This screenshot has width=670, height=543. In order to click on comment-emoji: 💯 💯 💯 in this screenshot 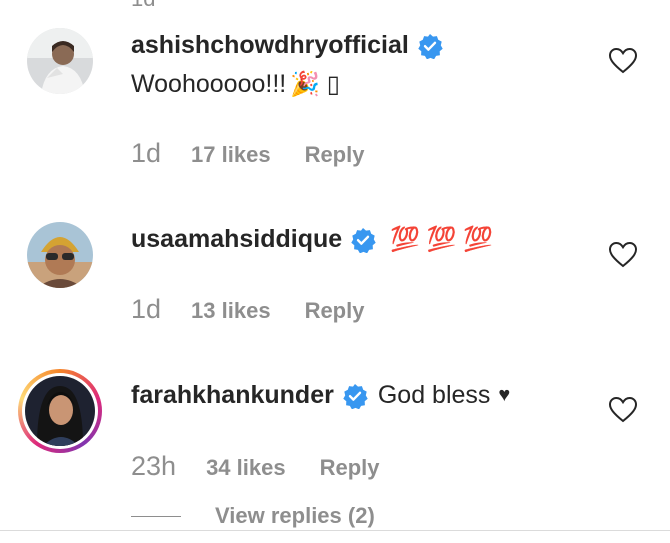, I will do `click(442, 239)`.